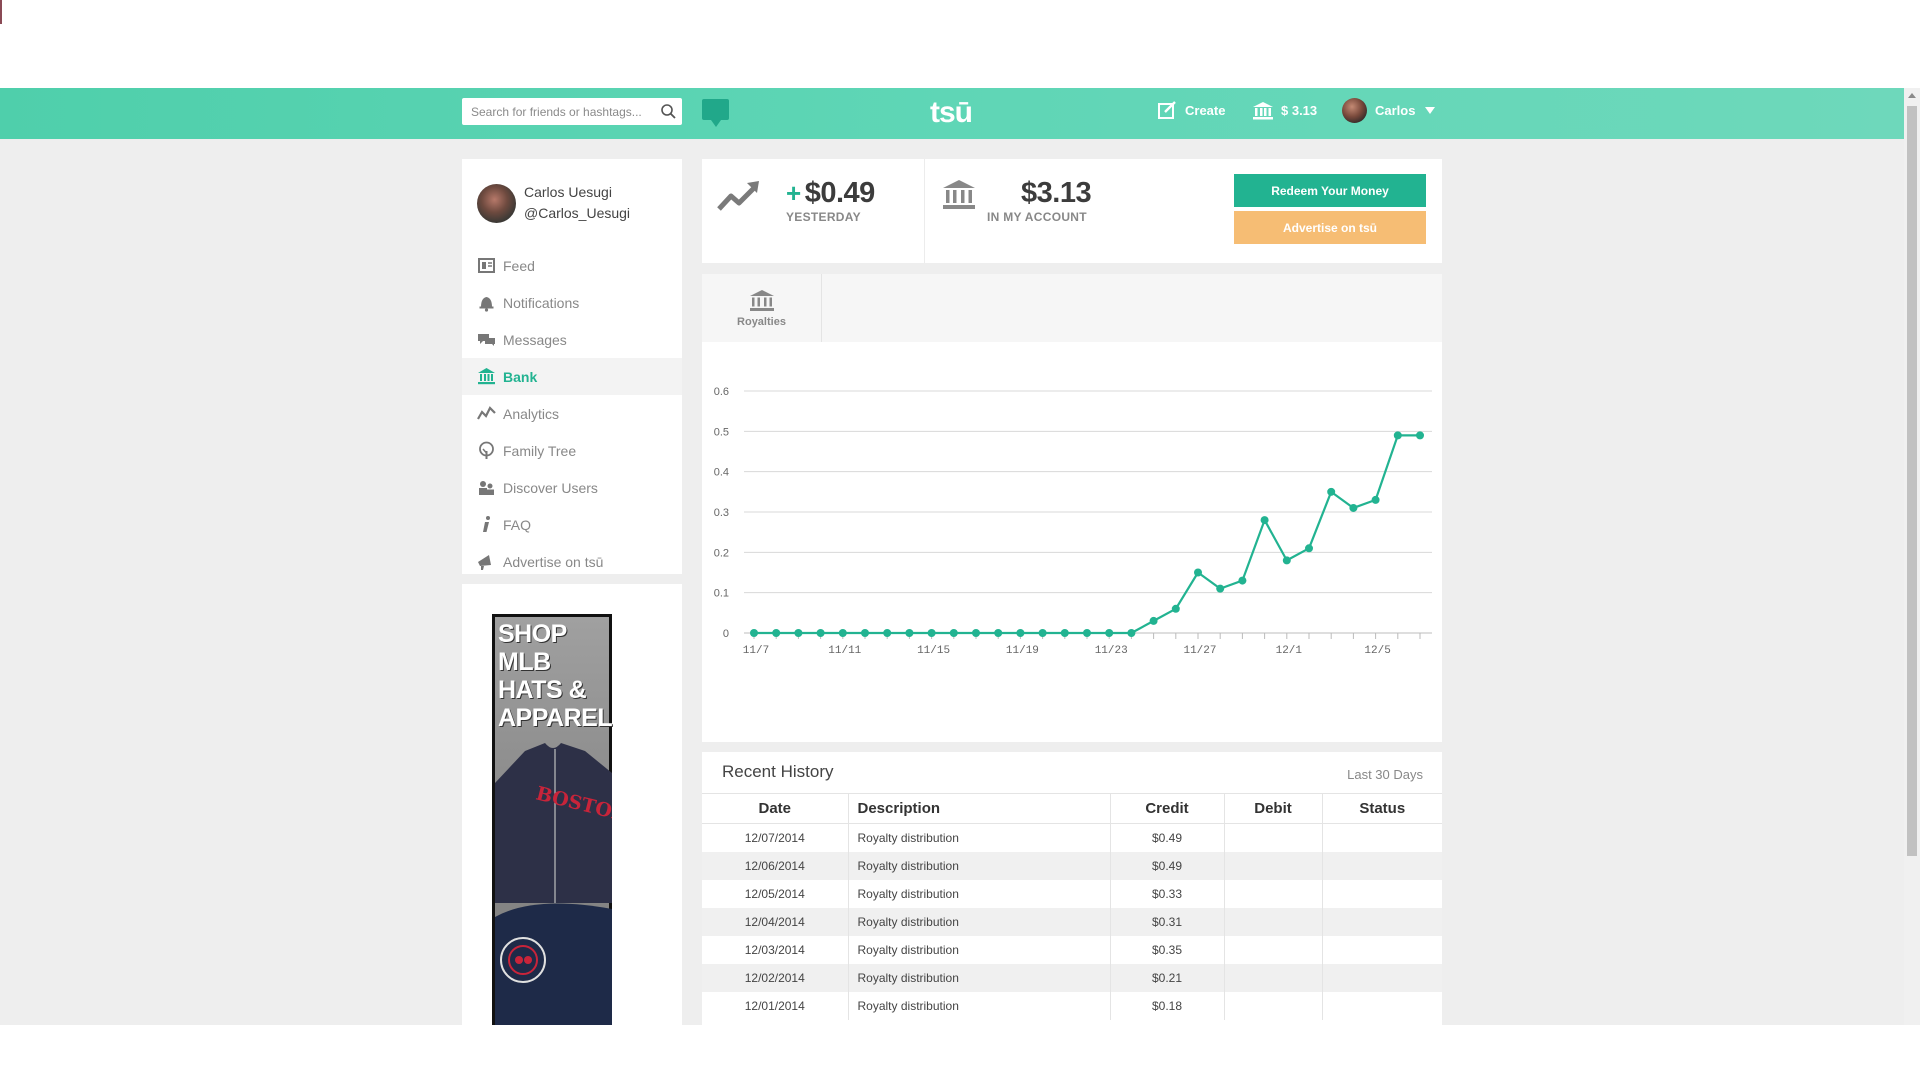 This screenshot has height=1080, width=1920. What do you see at coordinates (1167, 893) in the screenshot?
I see `cell-credit: $0.33` at bounding box center [1167, 893].